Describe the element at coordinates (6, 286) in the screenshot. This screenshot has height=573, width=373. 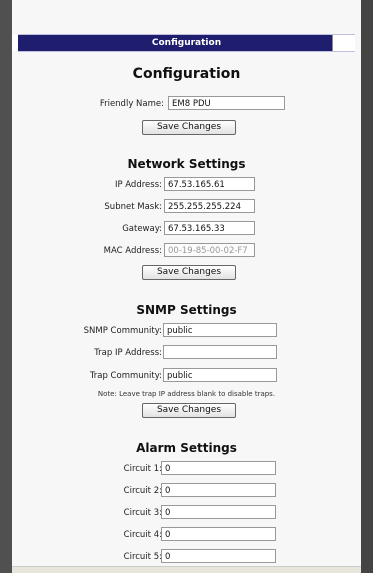
I see `window-frame-left` at that location.